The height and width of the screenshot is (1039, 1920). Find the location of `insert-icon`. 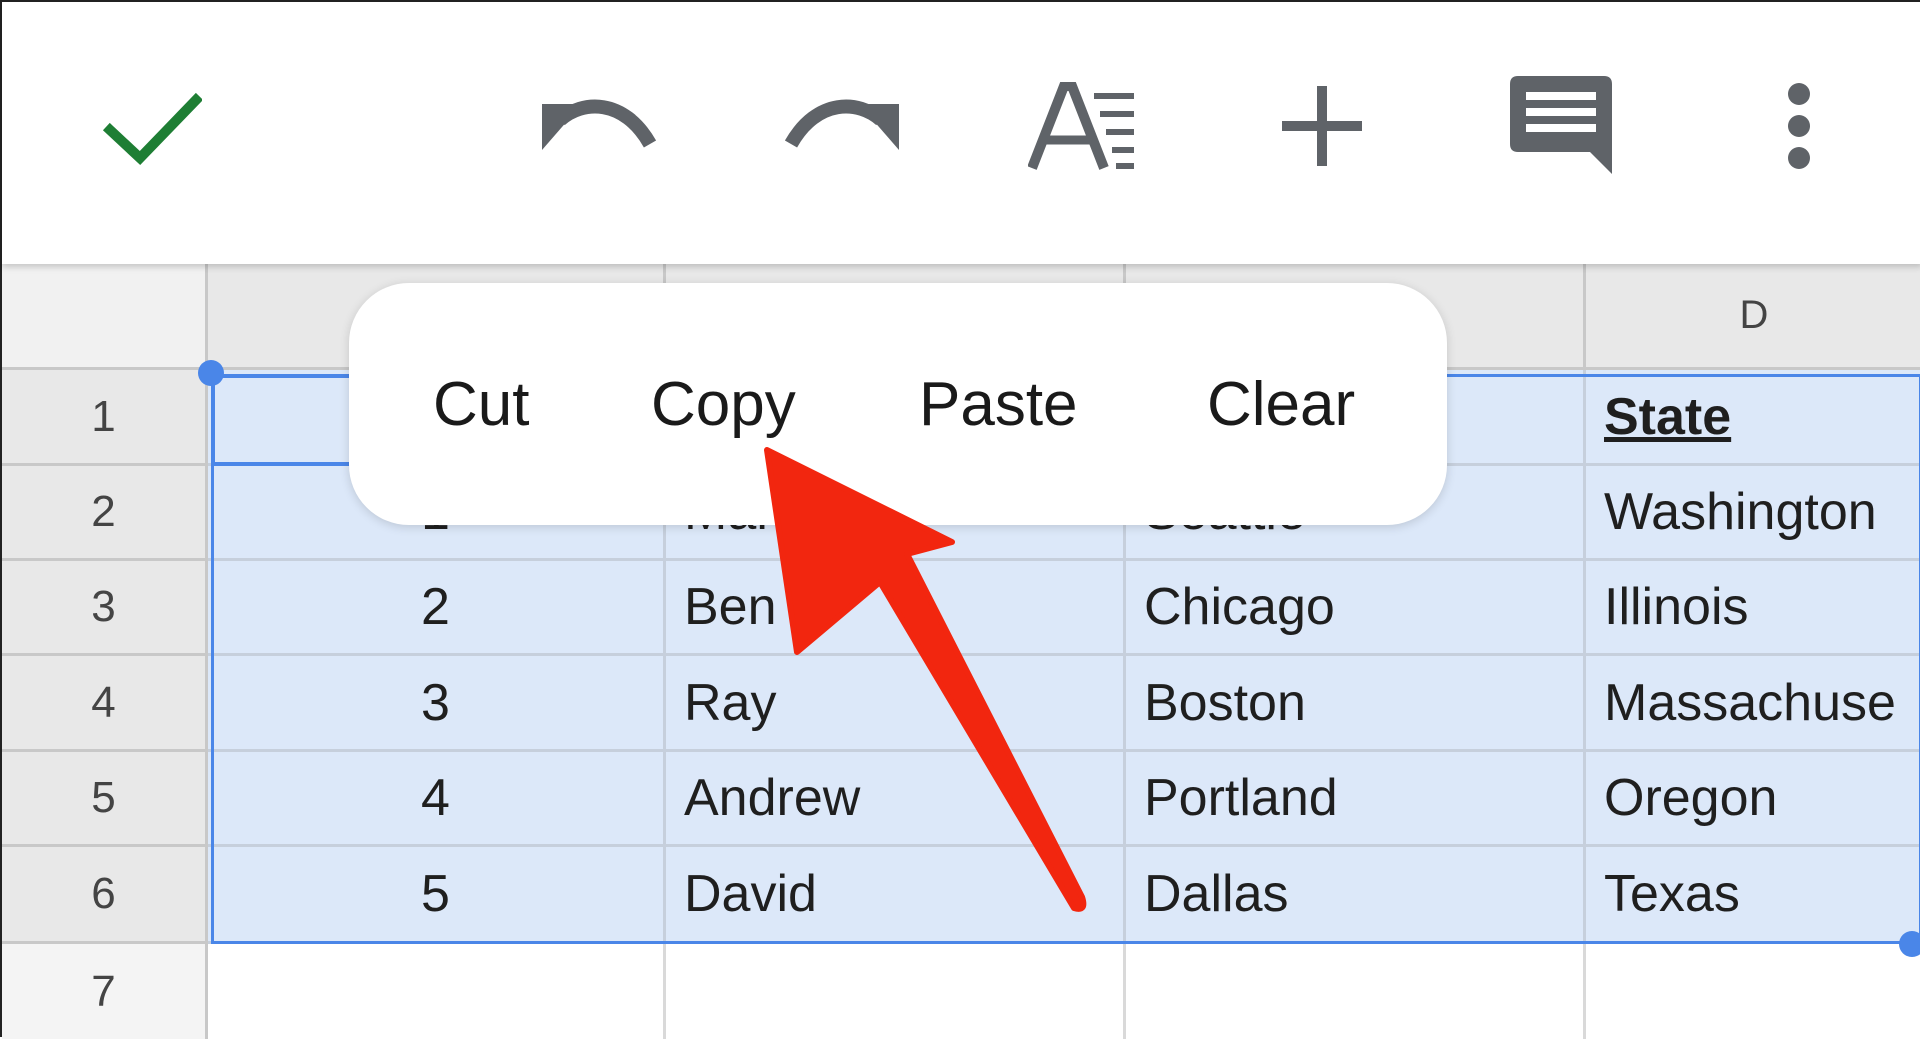

insert-icon is located at coordinates (1322, 126).